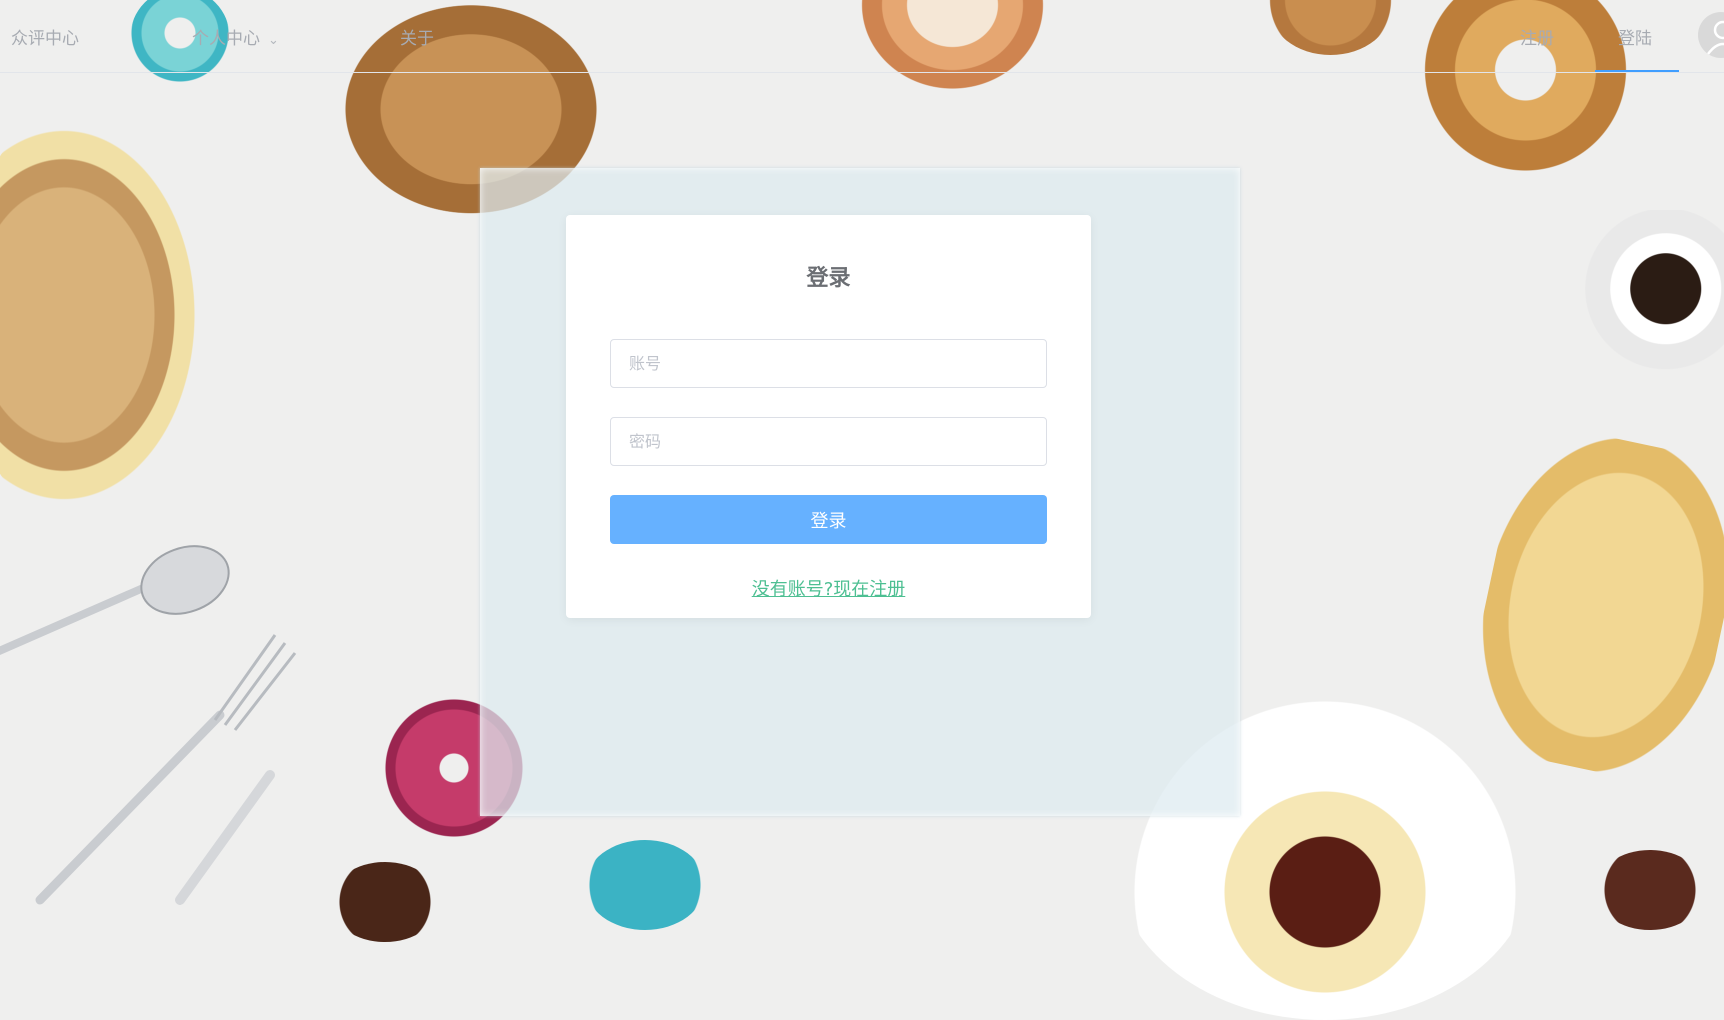 The image size is (1724, 1020). I want to click on coffee-cup-image, so click(1649, 297).